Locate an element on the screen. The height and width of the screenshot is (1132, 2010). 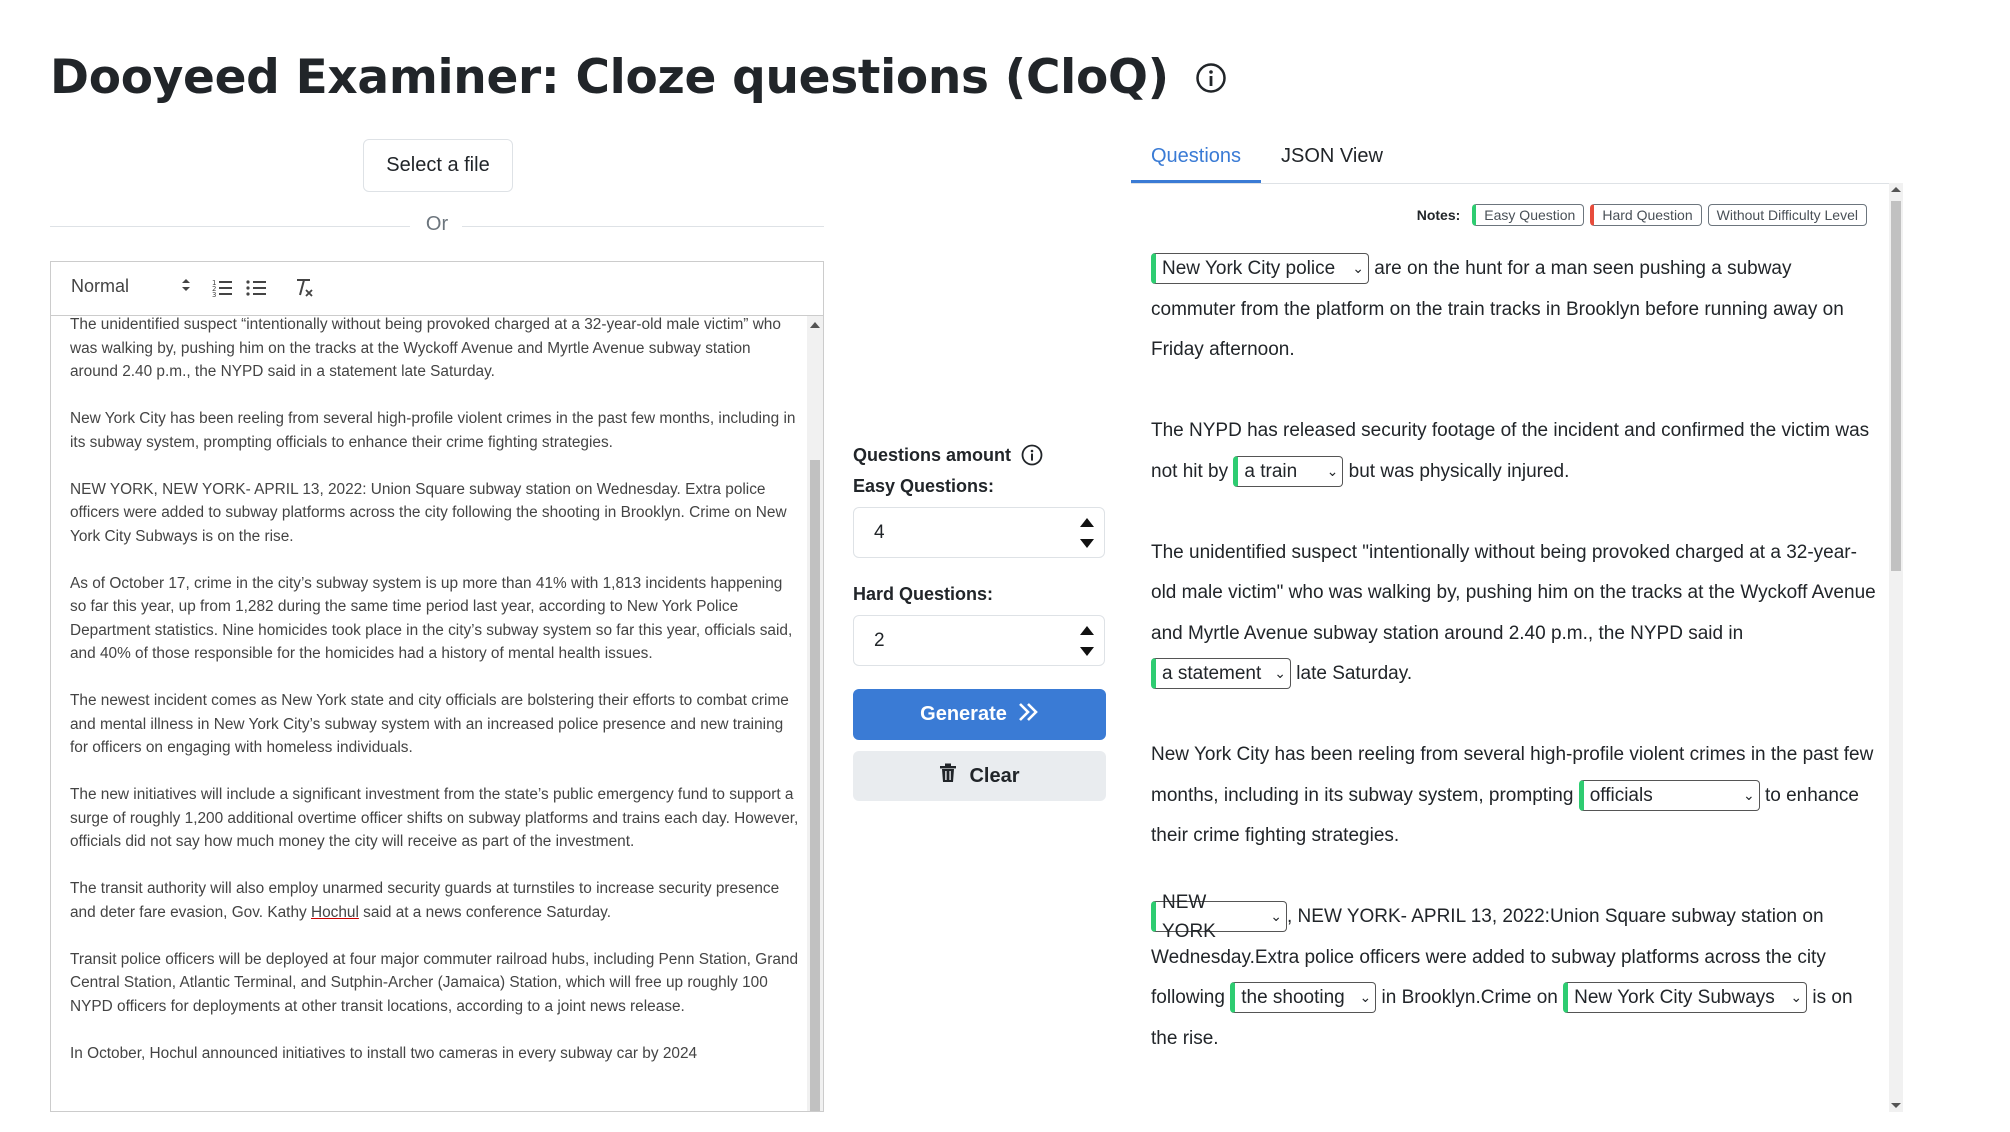
select-file-button: Select a file is located at coordinates (438, 165).